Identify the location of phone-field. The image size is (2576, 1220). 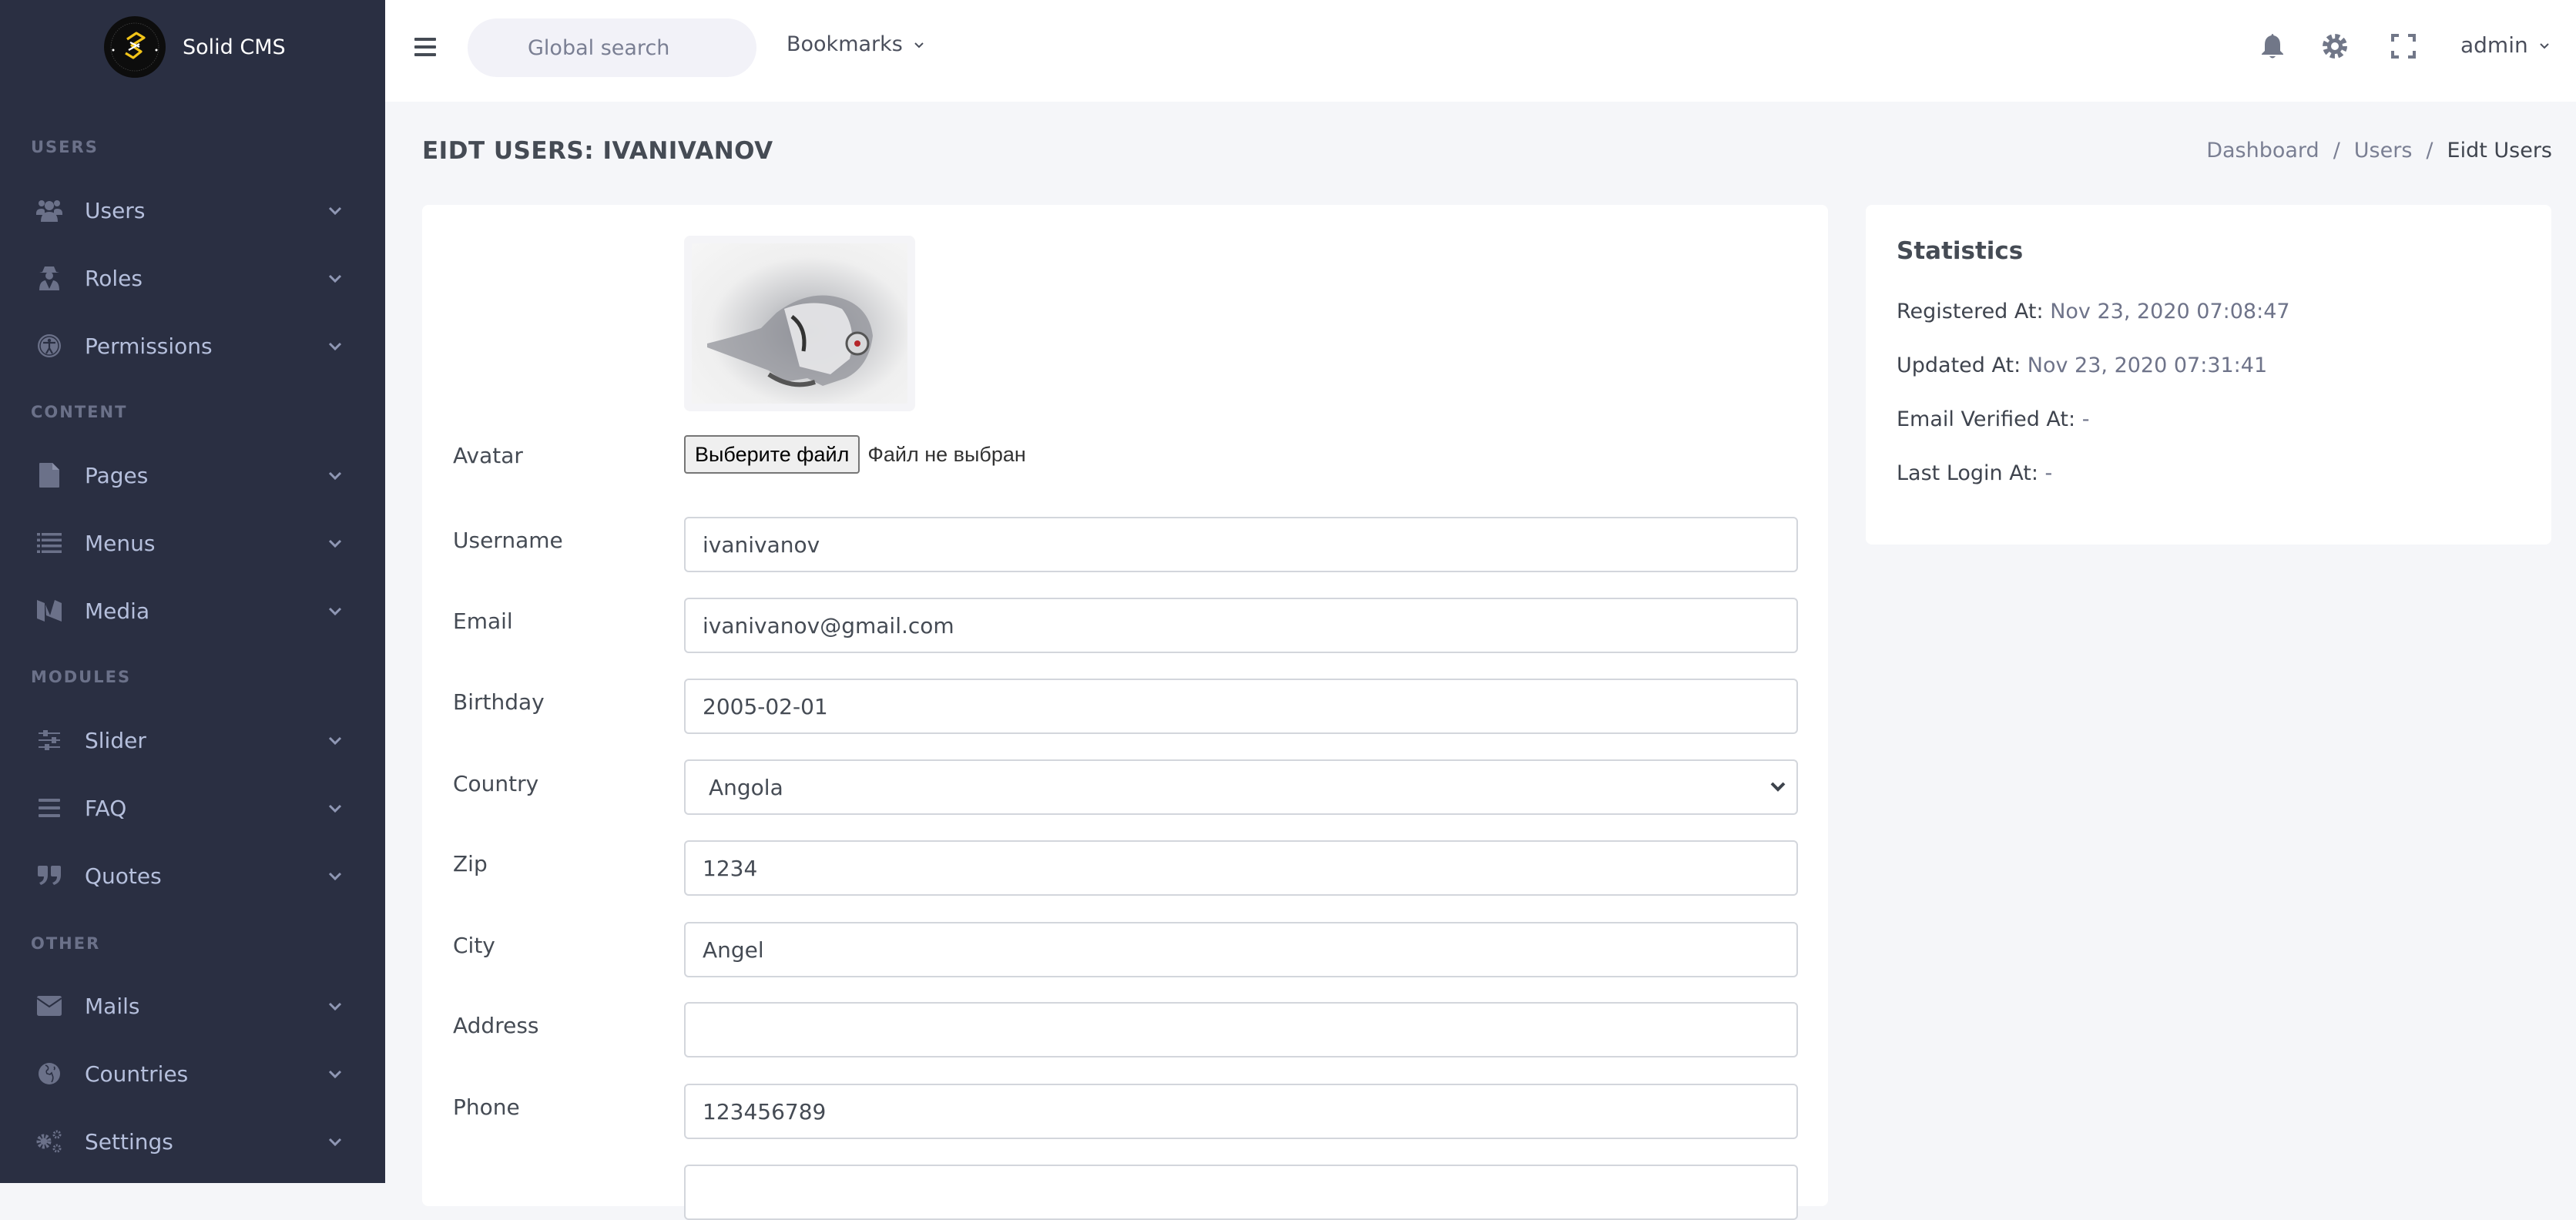
(1241, 1112).